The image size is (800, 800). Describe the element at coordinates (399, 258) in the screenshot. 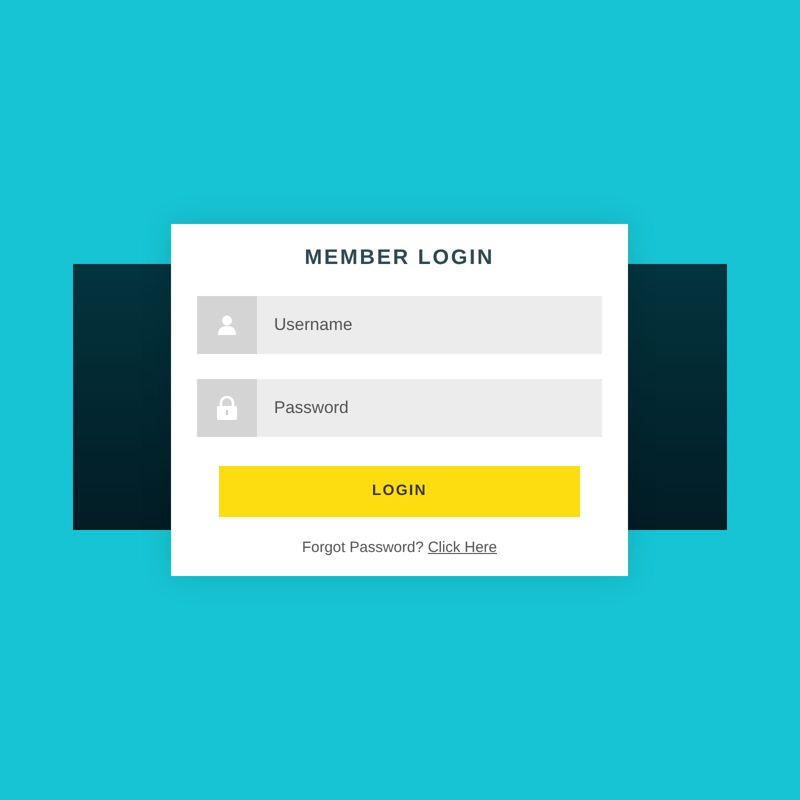

I see `form-title: MEMBER LOGIN` at that location.